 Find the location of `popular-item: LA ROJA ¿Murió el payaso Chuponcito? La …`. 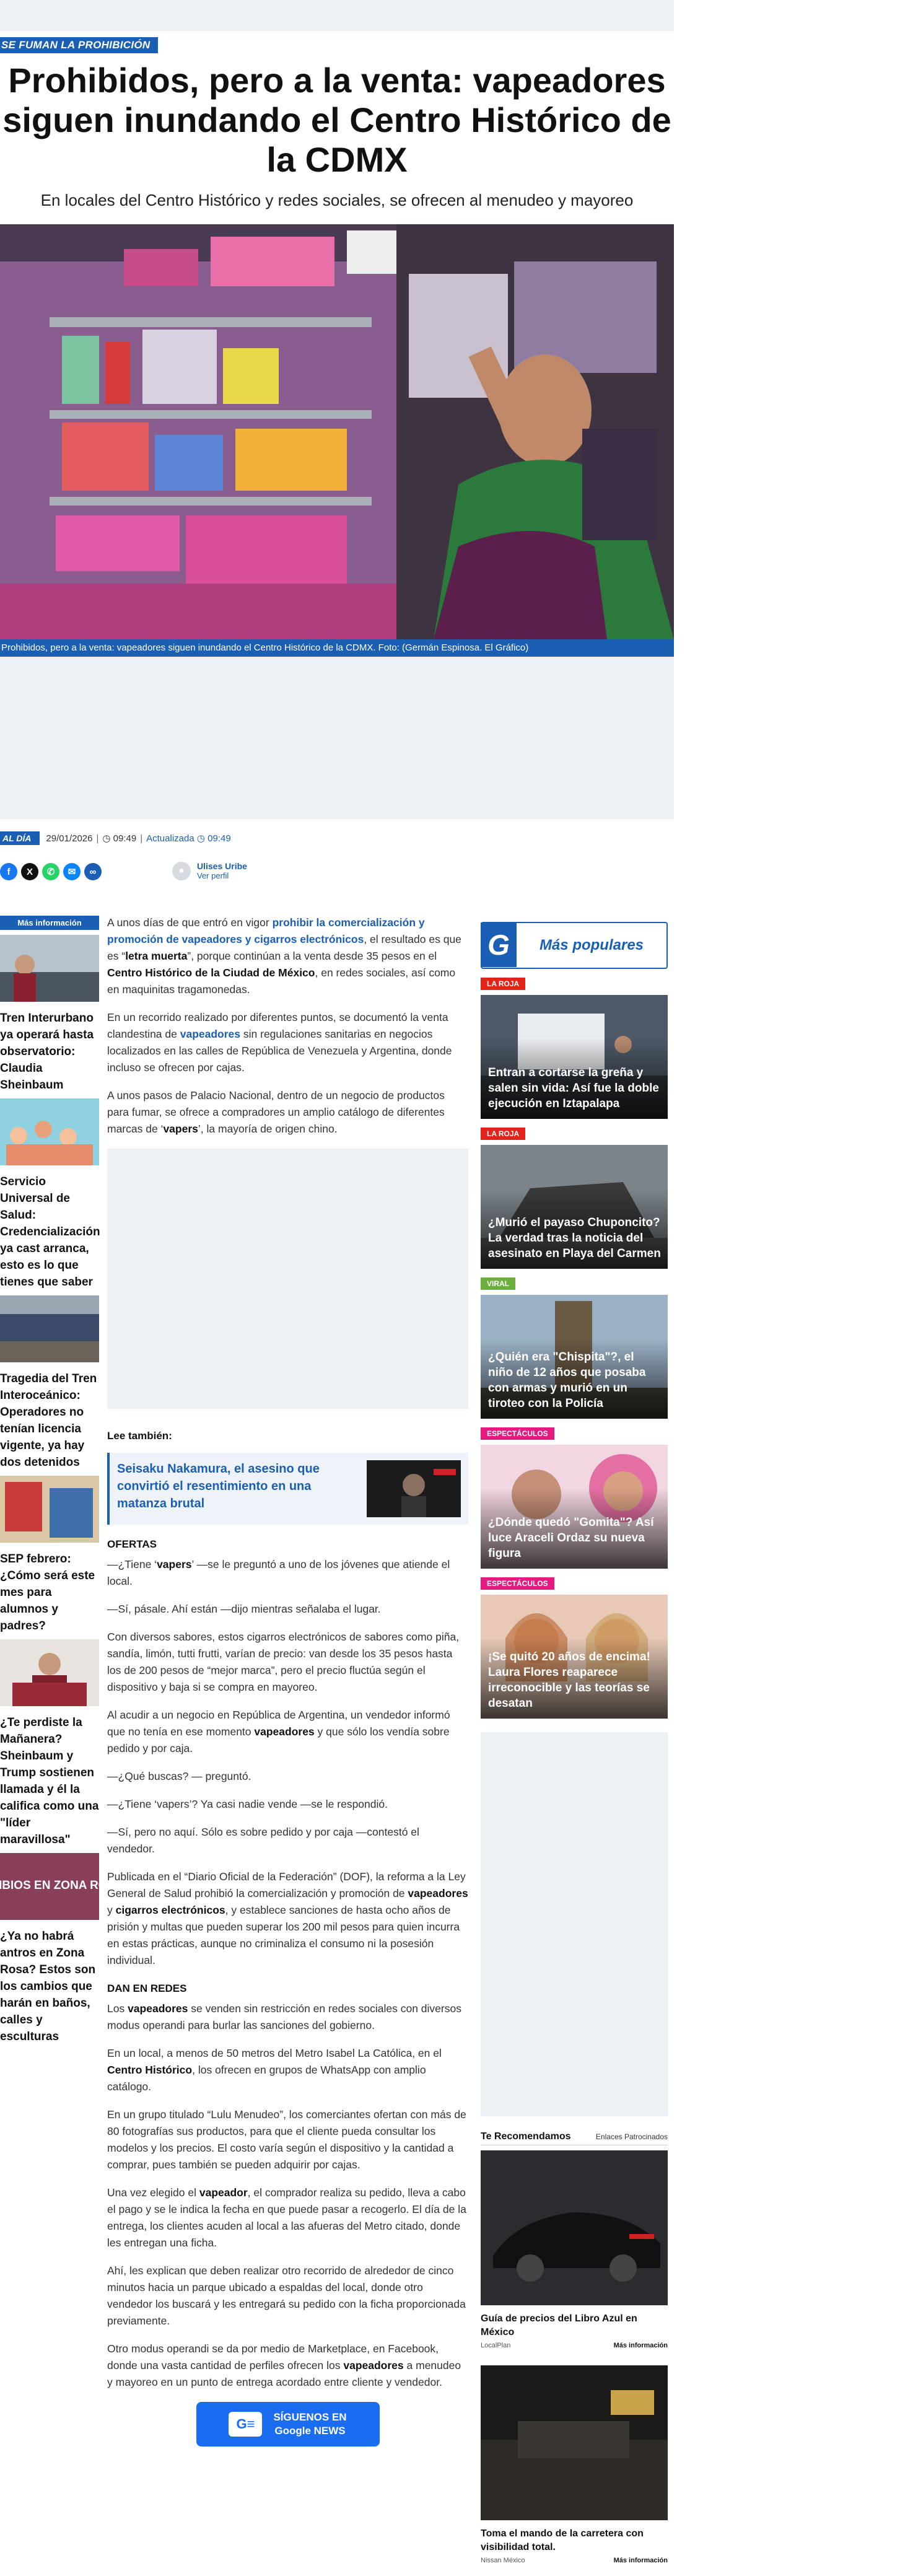

popular-item: LA ROJA ¿Murió el payaso Chuponcito? La … is located at coordinates (574, 1198).